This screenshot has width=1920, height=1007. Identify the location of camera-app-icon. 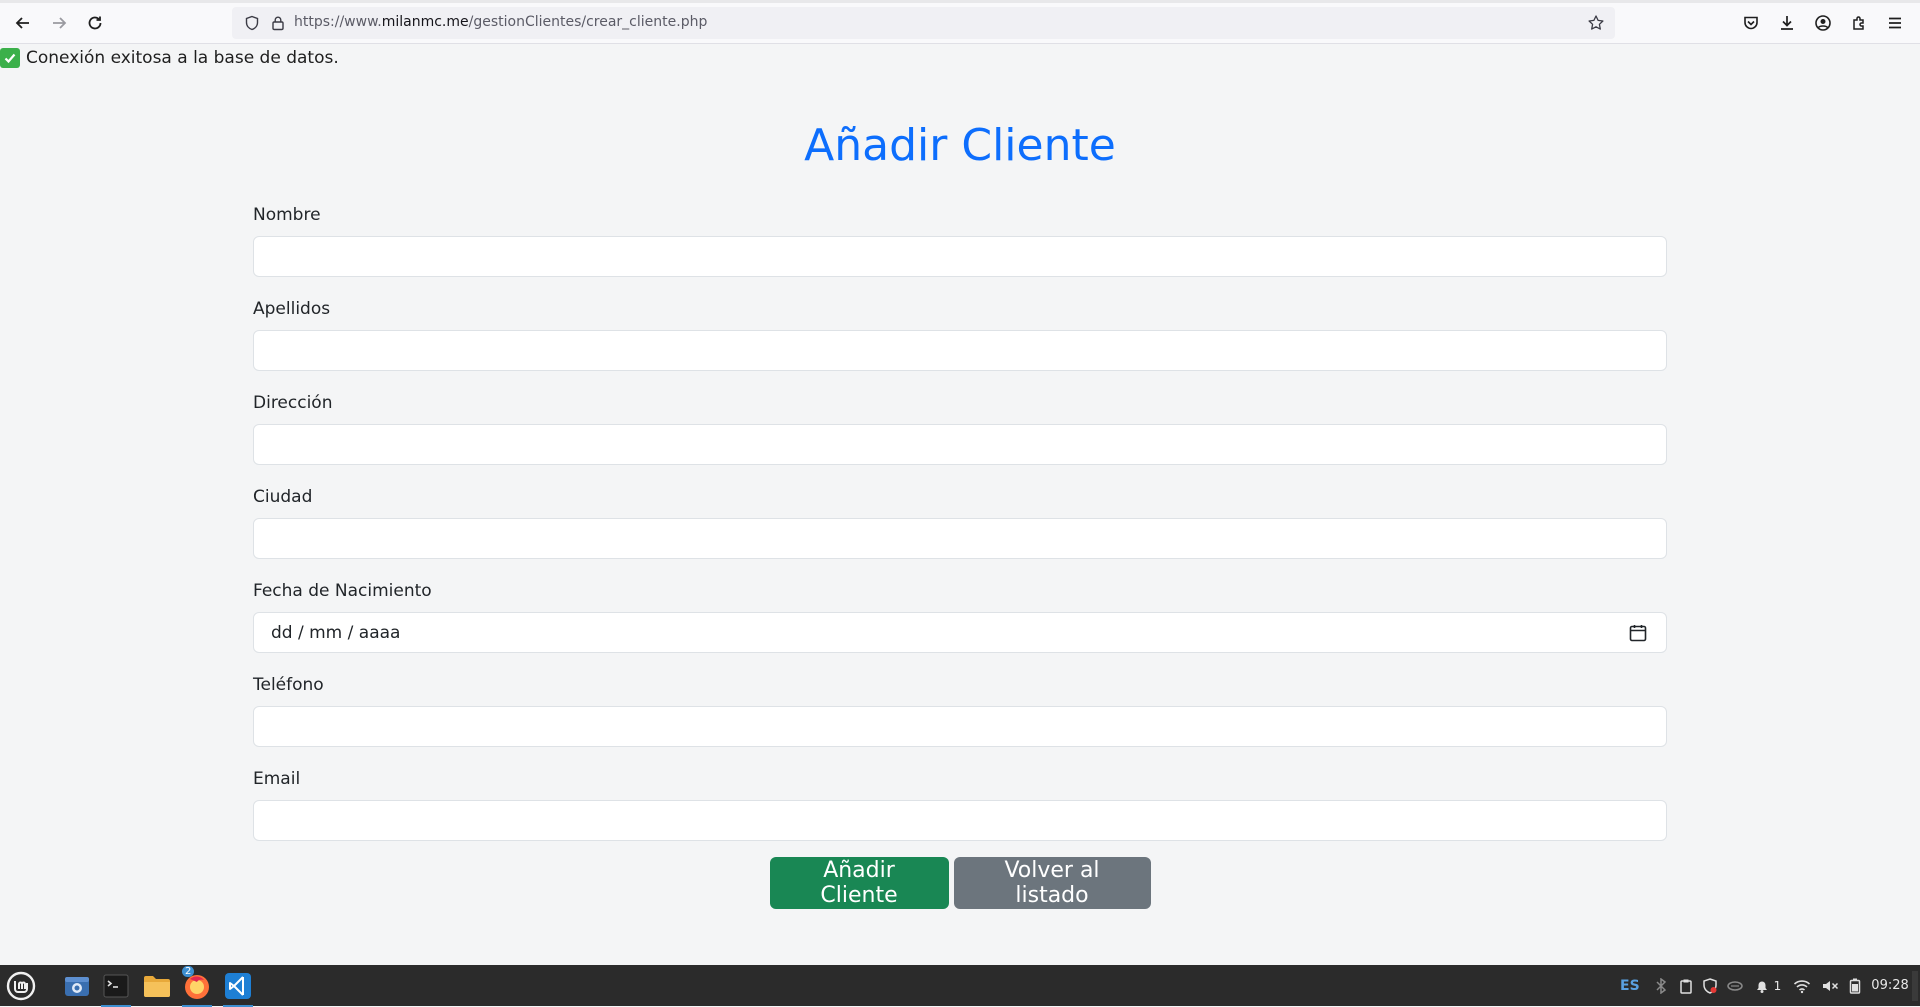
(77, 986).